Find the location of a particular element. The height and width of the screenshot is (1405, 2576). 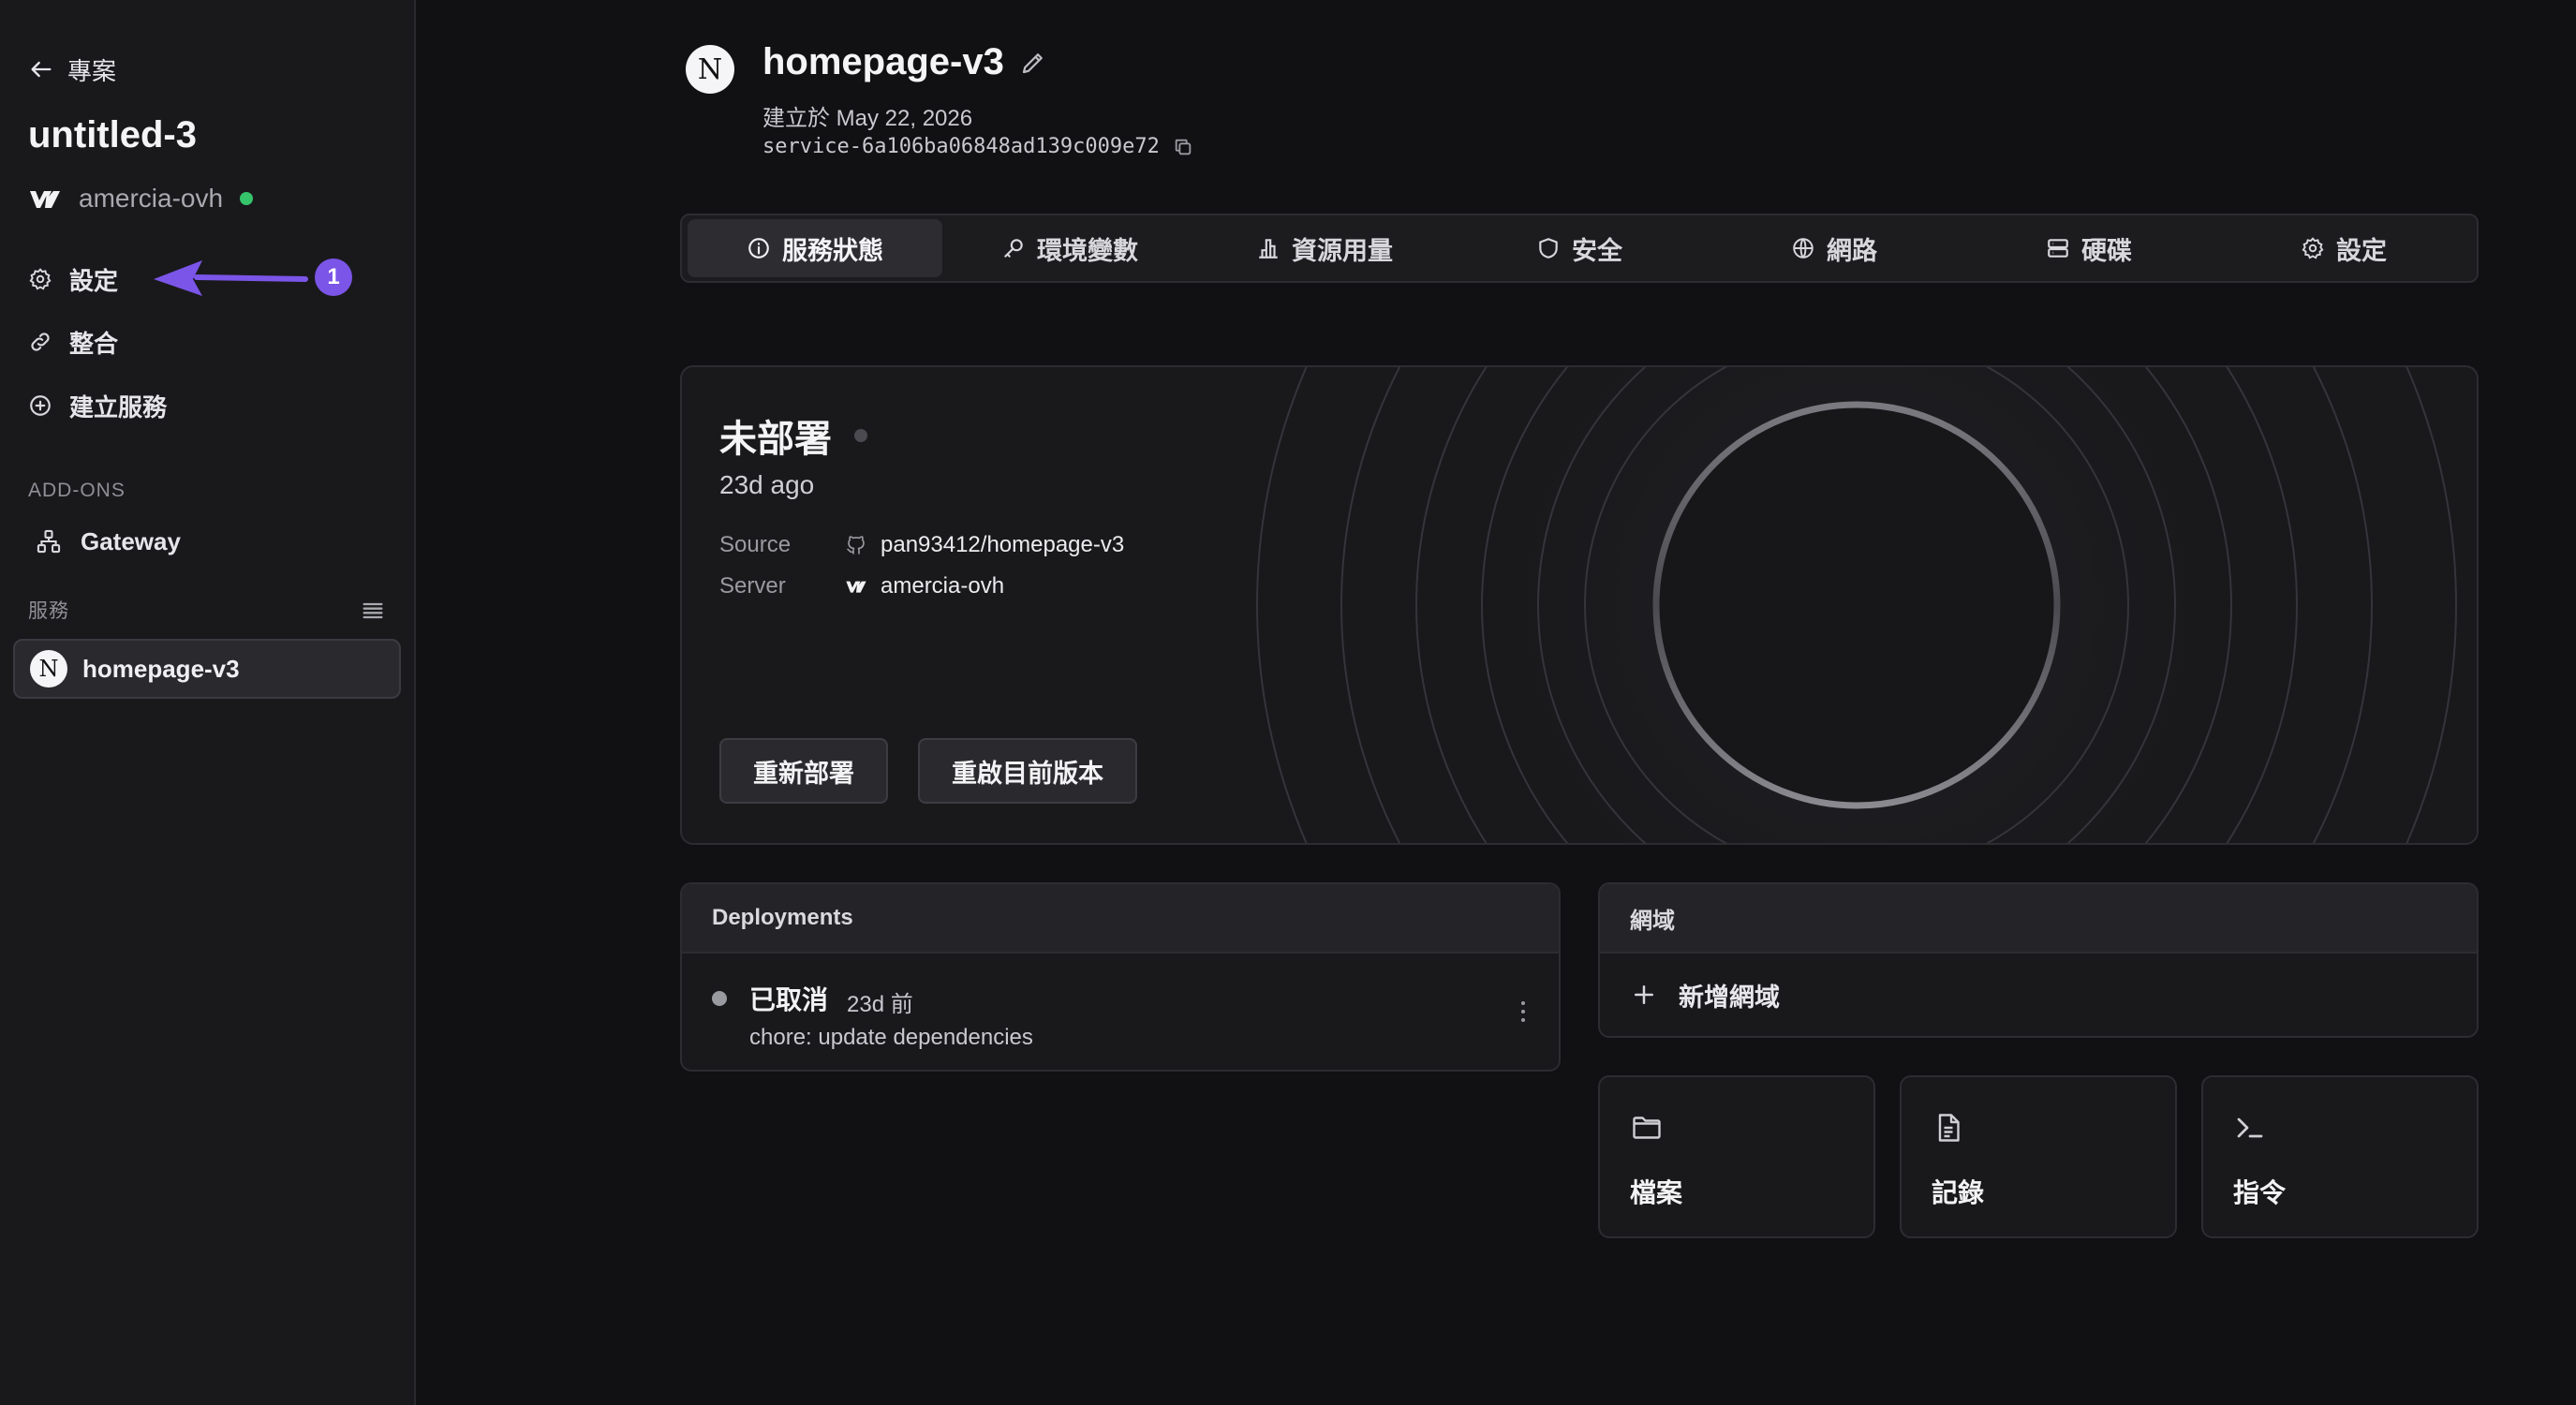

sidebar-item-create-service: 建立服務 is located at coordinates (97, 405).